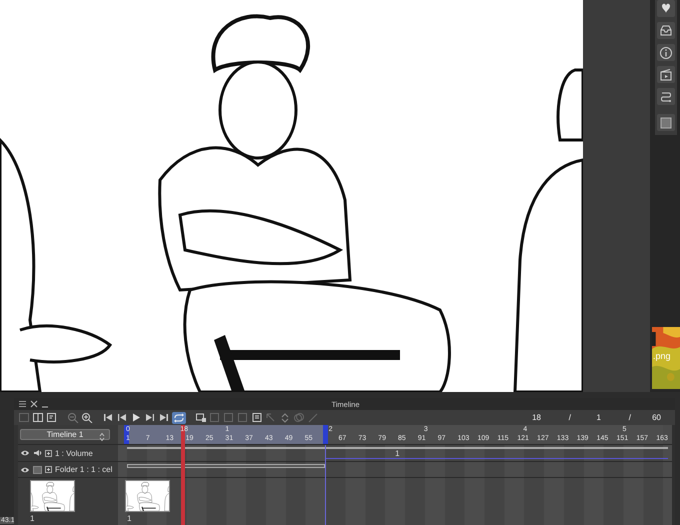 This screenshot has height=525, width=680. I want to click on next-frame-icon, so click(150, 417).